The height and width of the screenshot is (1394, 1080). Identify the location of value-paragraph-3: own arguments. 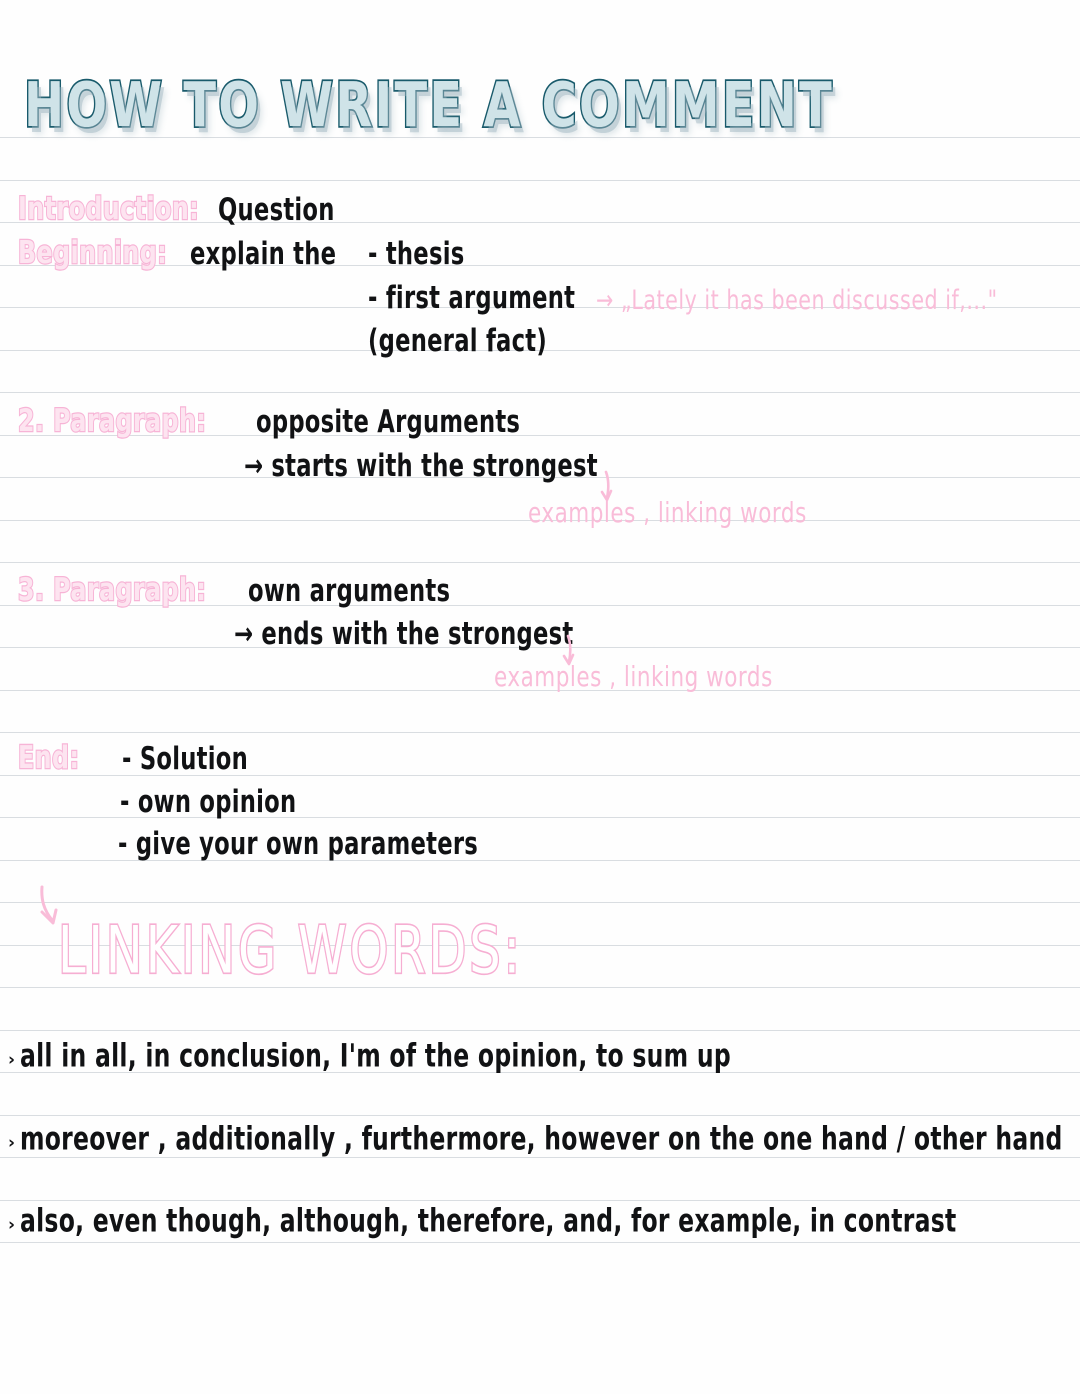
(349, 591).